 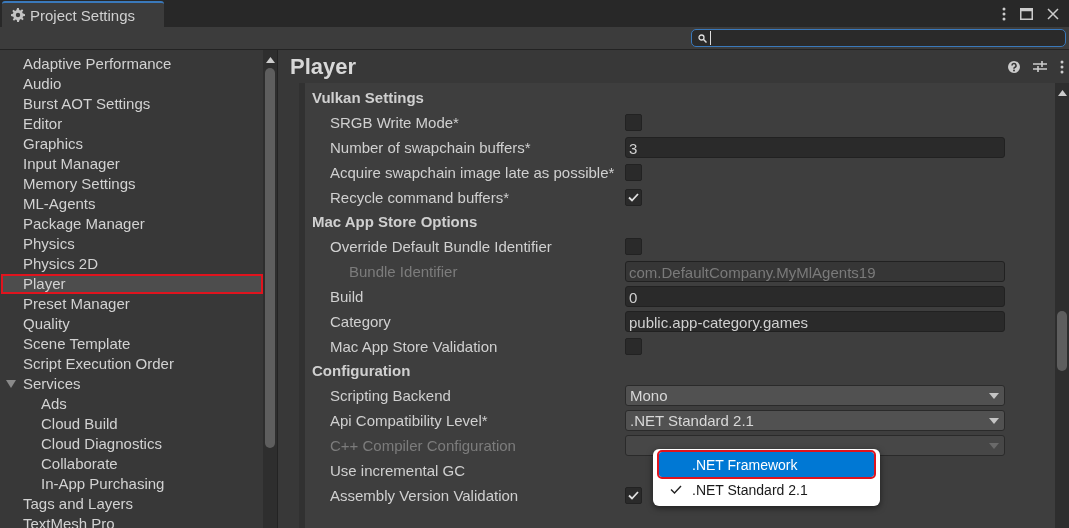 I want to click on sidebar-item: Services, so click(x=131, y=384).